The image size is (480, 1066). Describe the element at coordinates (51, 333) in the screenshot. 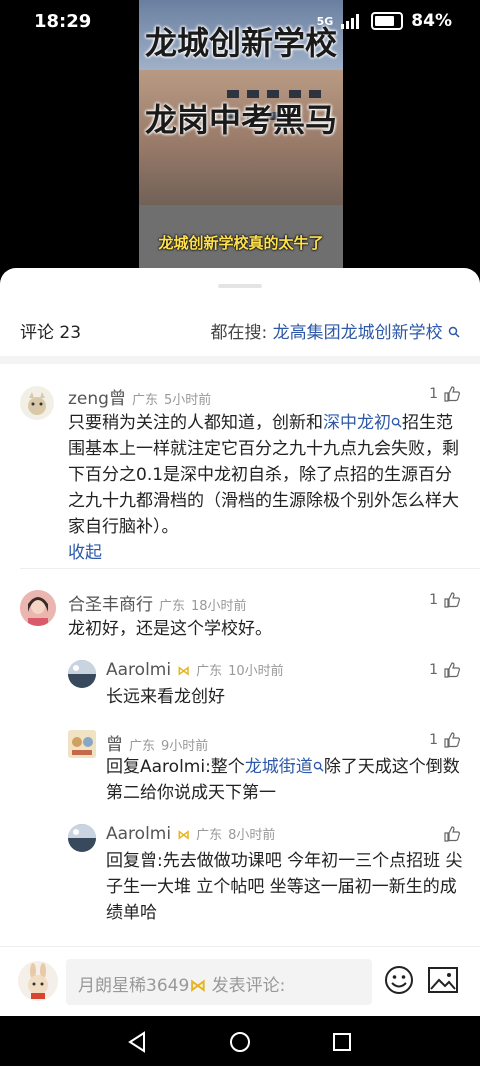

I see `comment-count: 评论 23` at that location.